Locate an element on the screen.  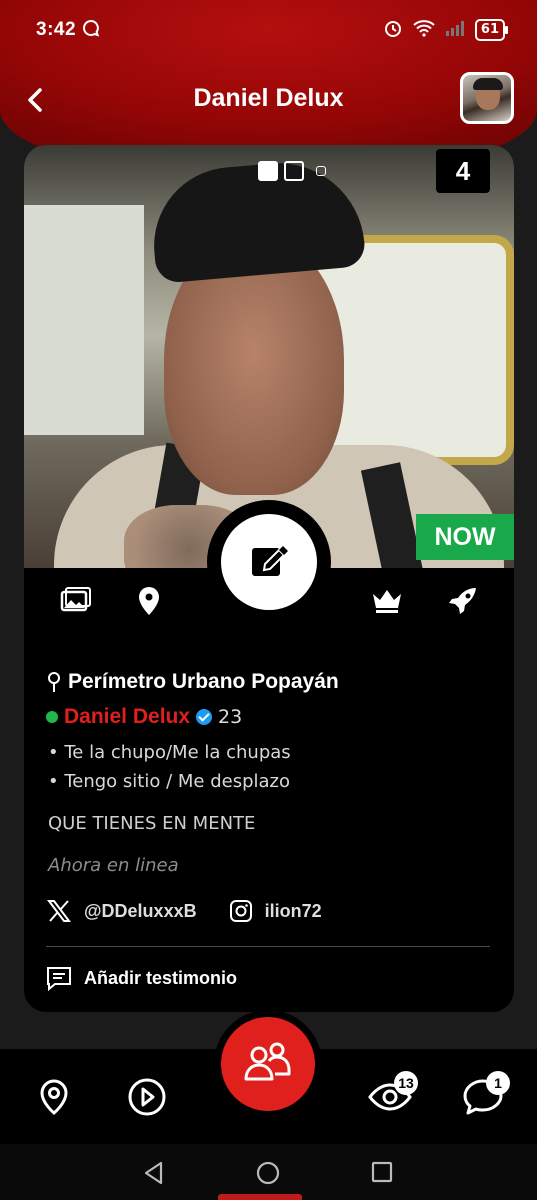
status-time: 3:42 is located at coordinates (56, 29).